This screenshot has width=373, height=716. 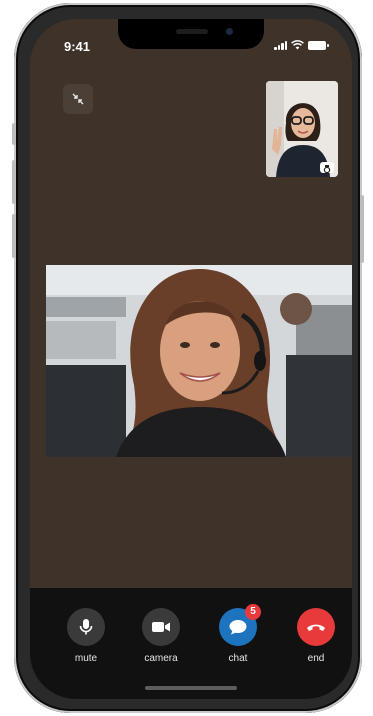 I want to click on control-camera: camera, so click(x=161, y=636).